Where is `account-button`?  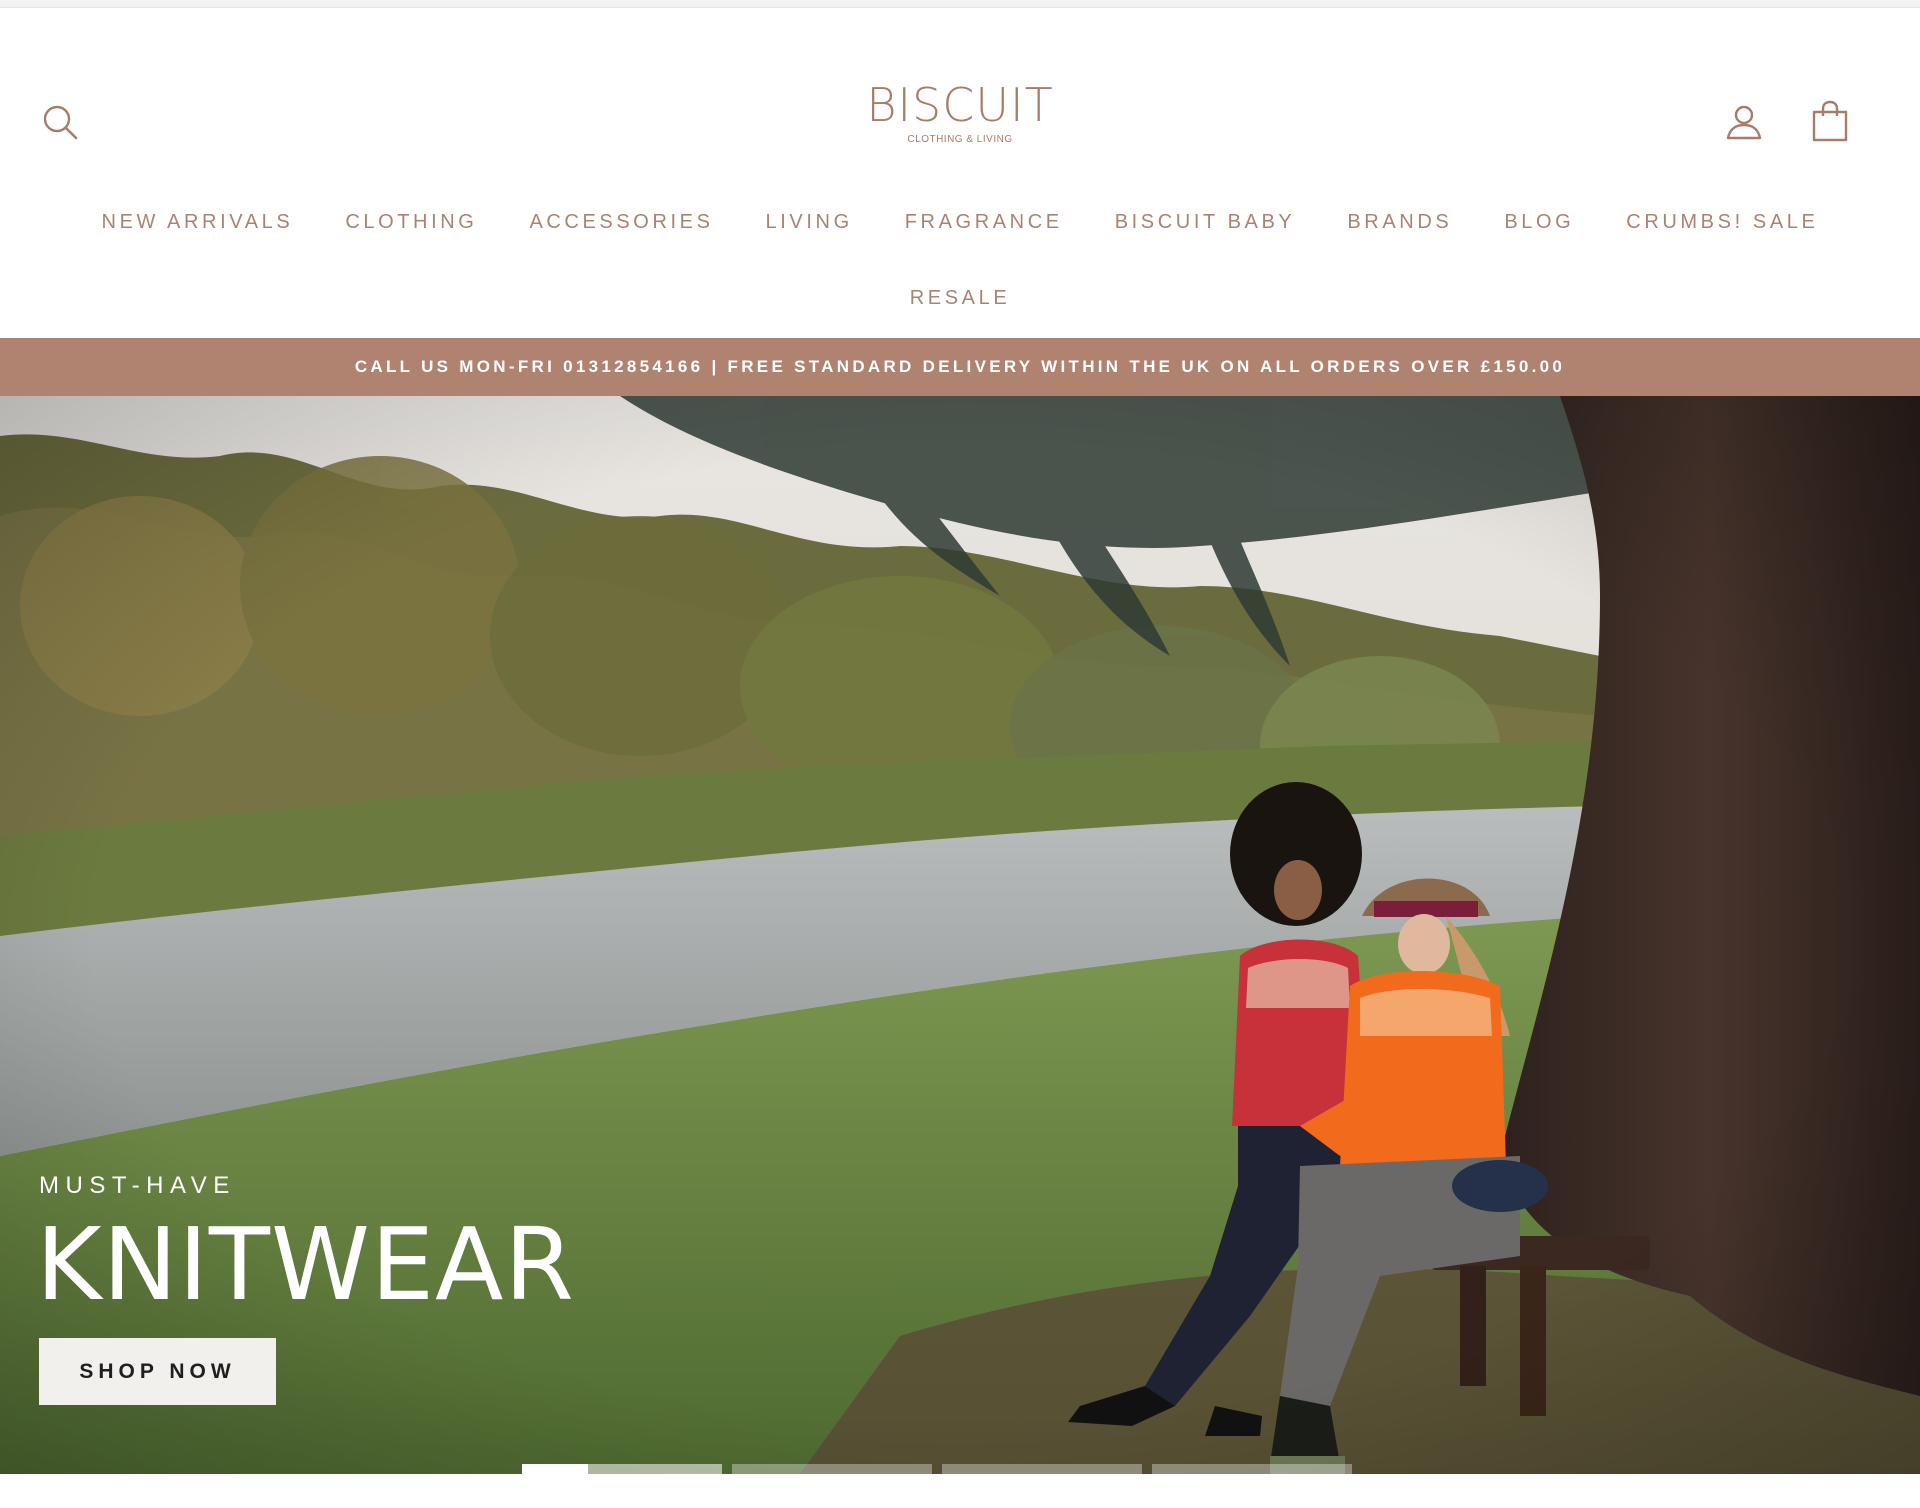
account-button is located at coordinates (1744, 122).